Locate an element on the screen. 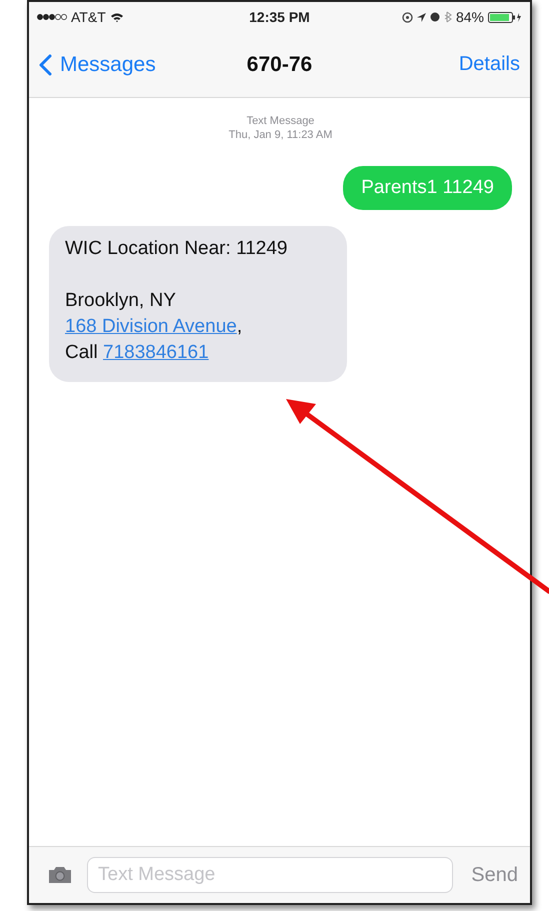 This screenshot has width=549, height=911. wifi-icon is located at coordinates (117, 17).